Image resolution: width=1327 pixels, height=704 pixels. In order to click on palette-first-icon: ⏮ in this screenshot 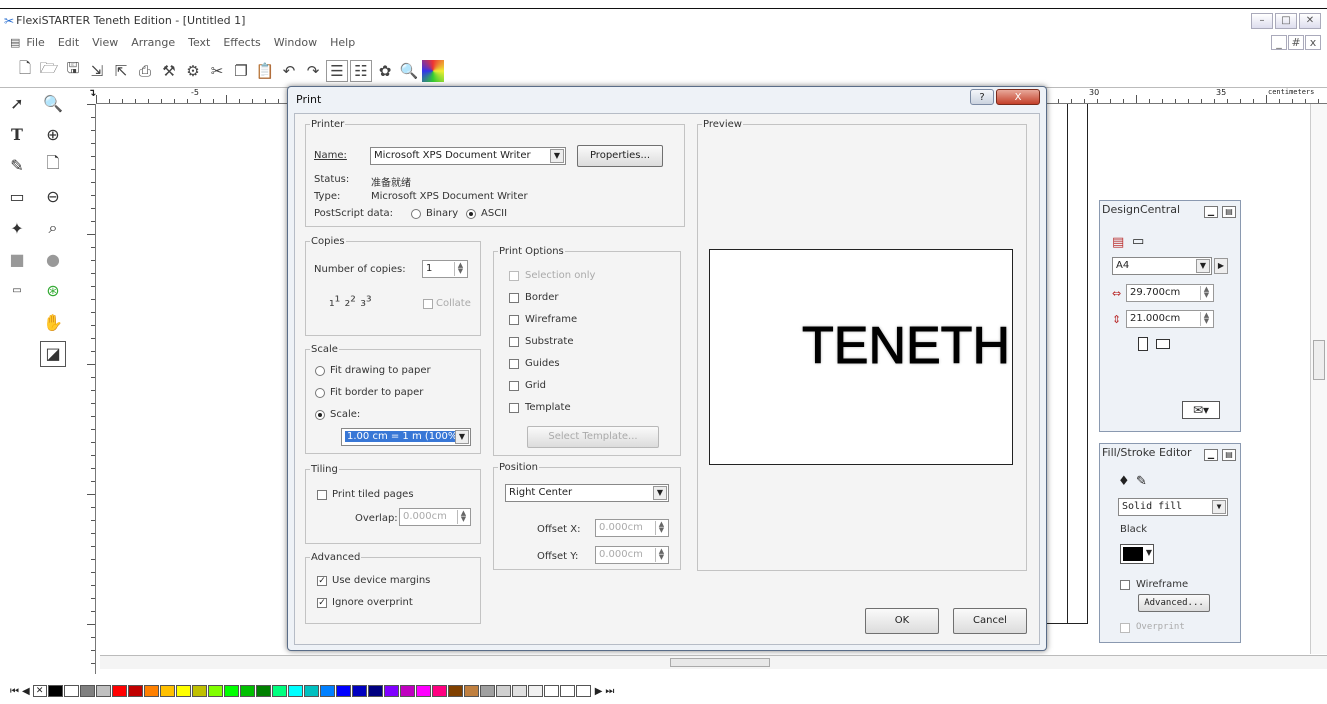, I will do `click(14, 691)`.